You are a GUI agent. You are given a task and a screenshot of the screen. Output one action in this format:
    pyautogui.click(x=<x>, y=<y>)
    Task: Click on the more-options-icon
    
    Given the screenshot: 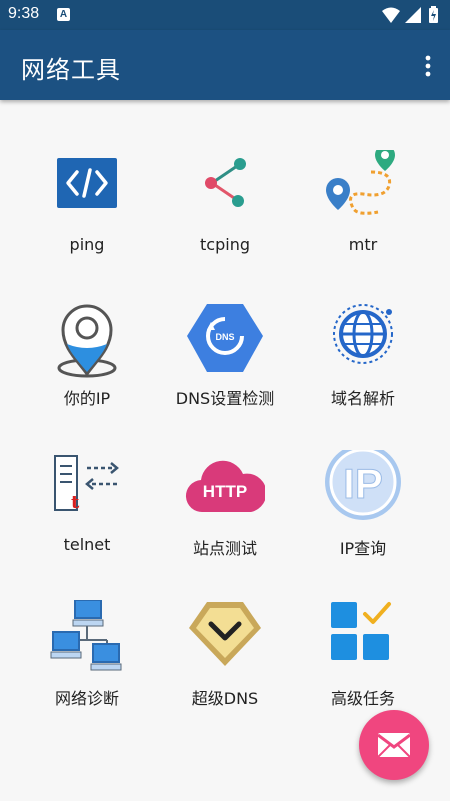 What is the action you would take?
    pyautogui.click(x=428, y=66)
    